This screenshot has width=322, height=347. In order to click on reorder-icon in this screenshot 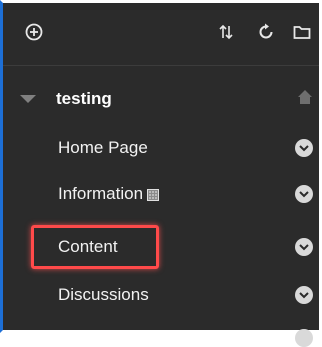, I will do `click(226, 32)`.